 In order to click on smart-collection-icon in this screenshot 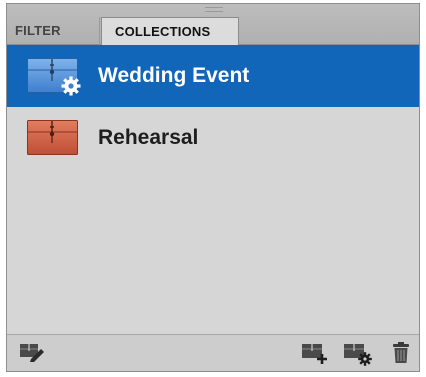, I will do `click(54, 77)`.